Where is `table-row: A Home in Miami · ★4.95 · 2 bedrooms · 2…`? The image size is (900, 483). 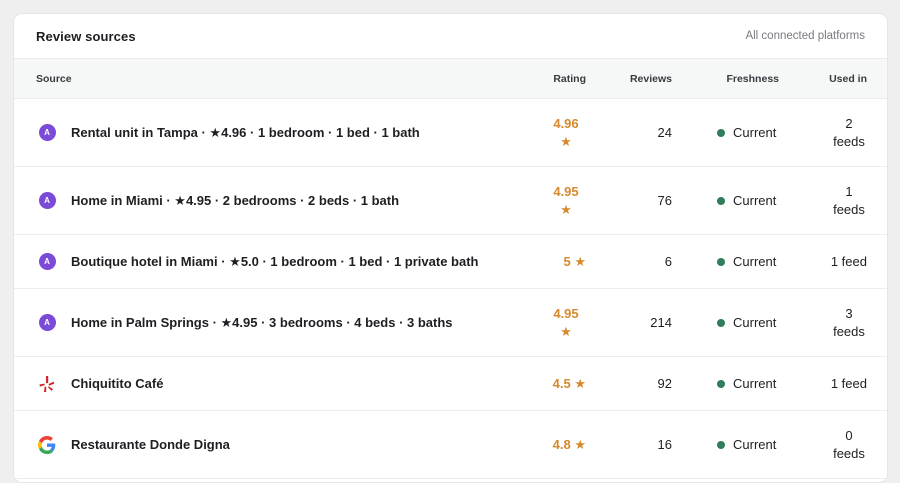
table-row: A Home in Miami · ★4.95 · 2 bedrooms · 2… is located at coordinates (450, 200).